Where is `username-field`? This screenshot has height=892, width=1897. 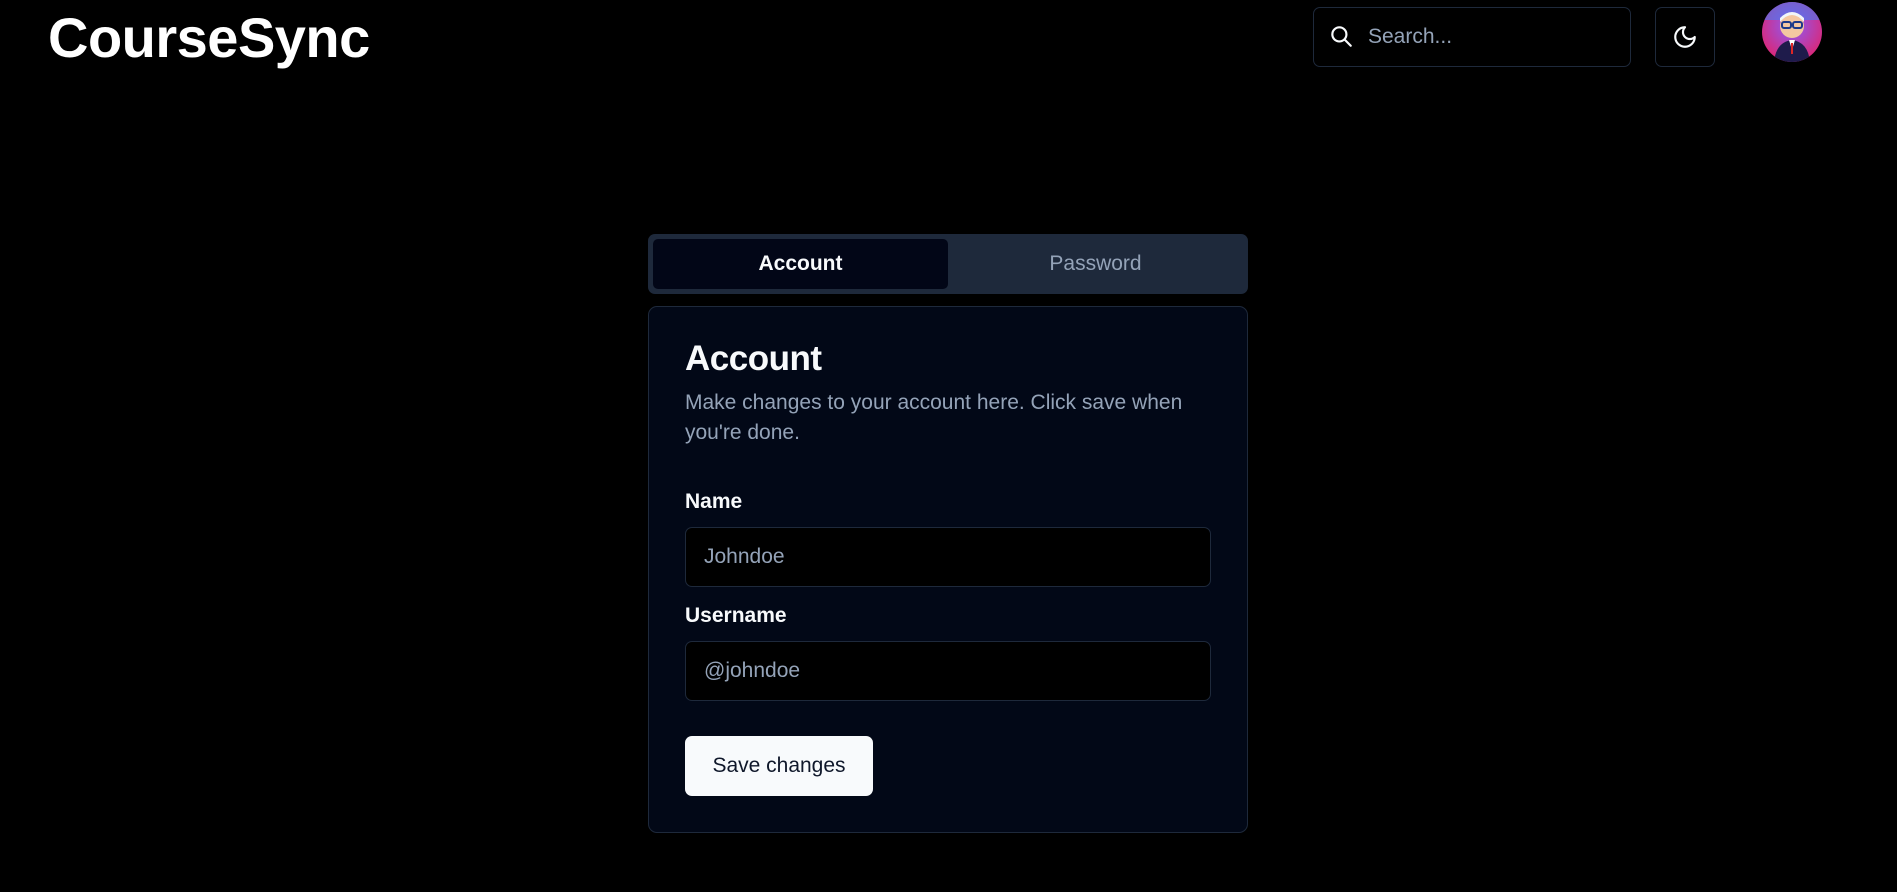
username-field is located at coordinates (948, 671).